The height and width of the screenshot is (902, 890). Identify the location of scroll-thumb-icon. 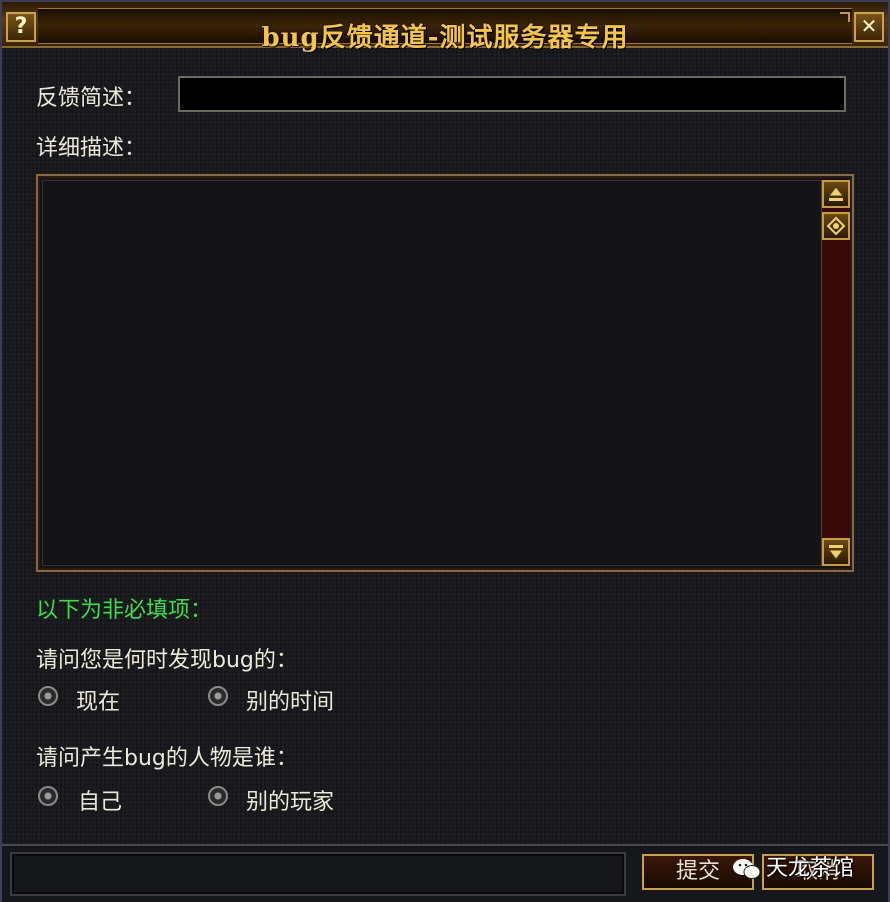
(836, 226).